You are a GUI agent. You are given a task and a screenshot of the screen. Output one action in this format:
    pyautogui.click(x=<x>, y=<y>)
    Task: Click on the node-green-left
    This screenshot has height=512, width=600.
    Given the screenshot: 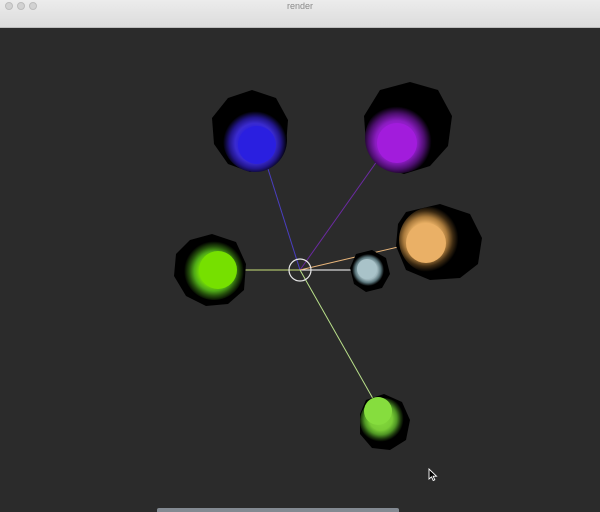 What is the action you would take?
    pyautogui.click(x=210, y=270)
    